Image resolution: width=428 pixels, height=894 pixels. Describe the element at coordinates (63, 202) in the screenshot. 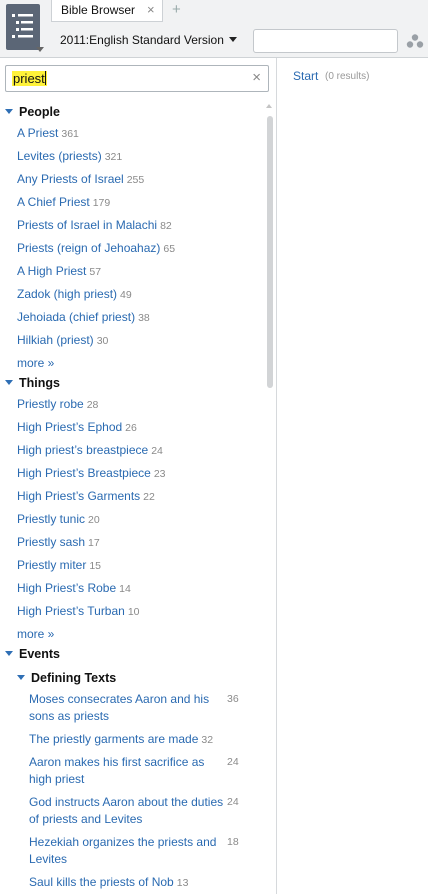

I see `list-item: A Chief Priest 179` at that location.